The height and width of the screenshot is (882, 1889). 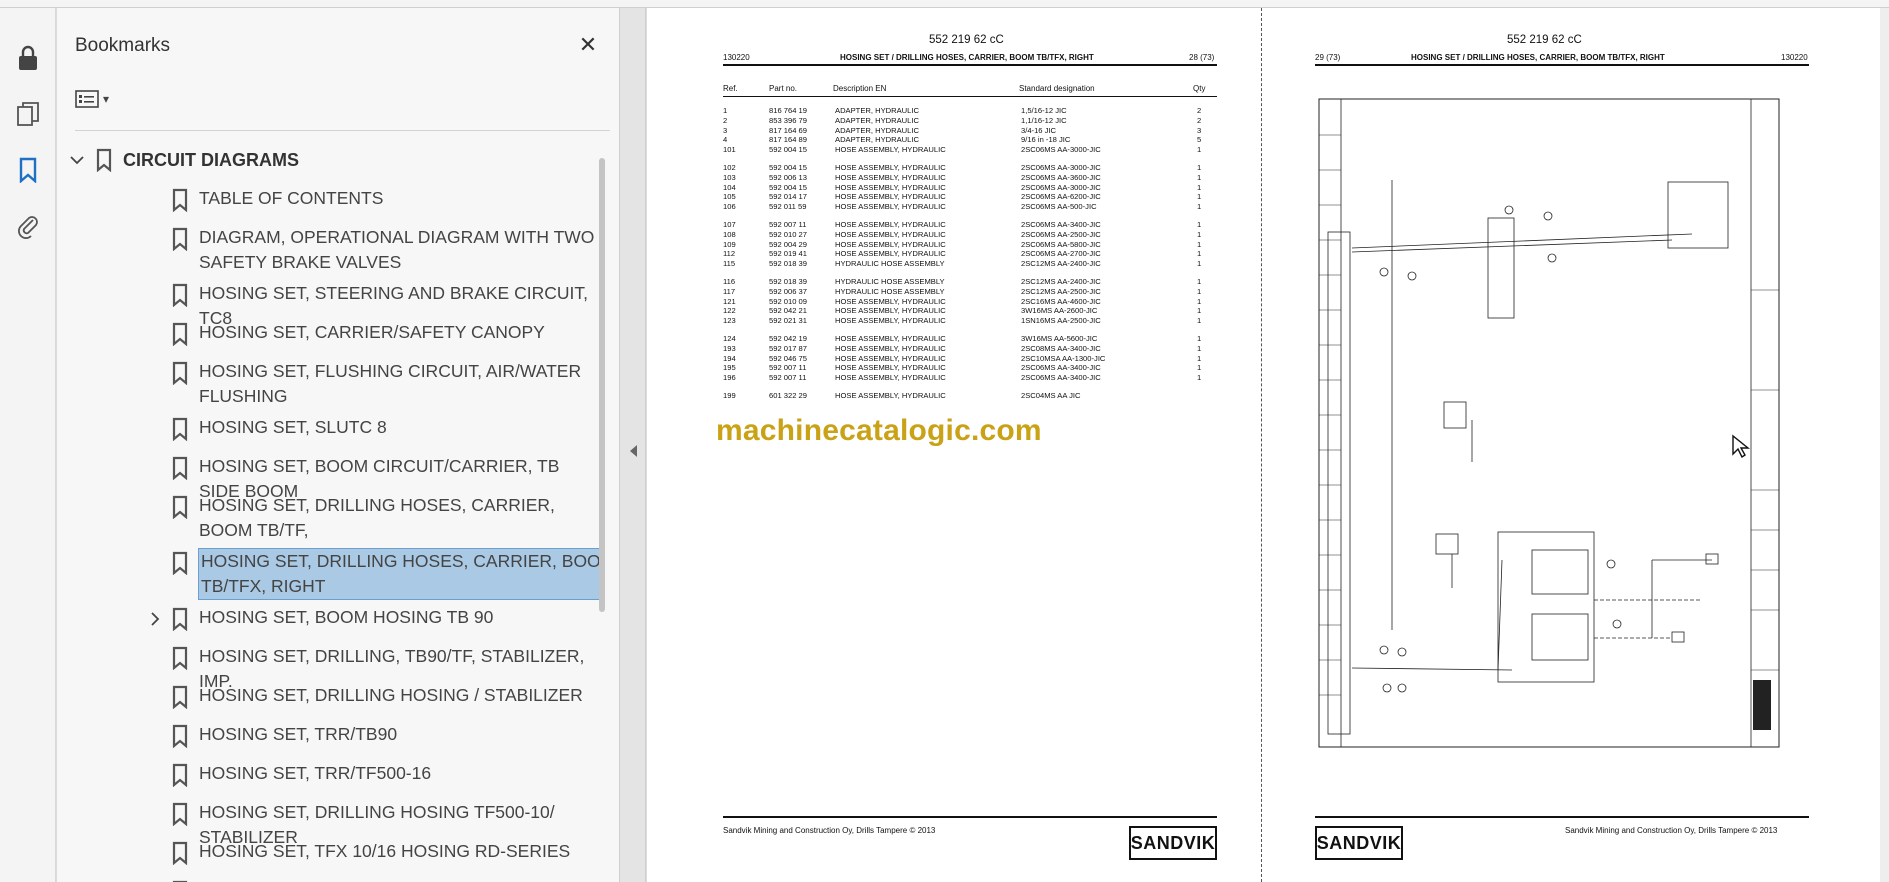 What do you see at coordinates (1061, 348) in the screenshot?
I see `table-cell: 2SC08MS AA-3400-JIC` at bounding box center [1061, 348].